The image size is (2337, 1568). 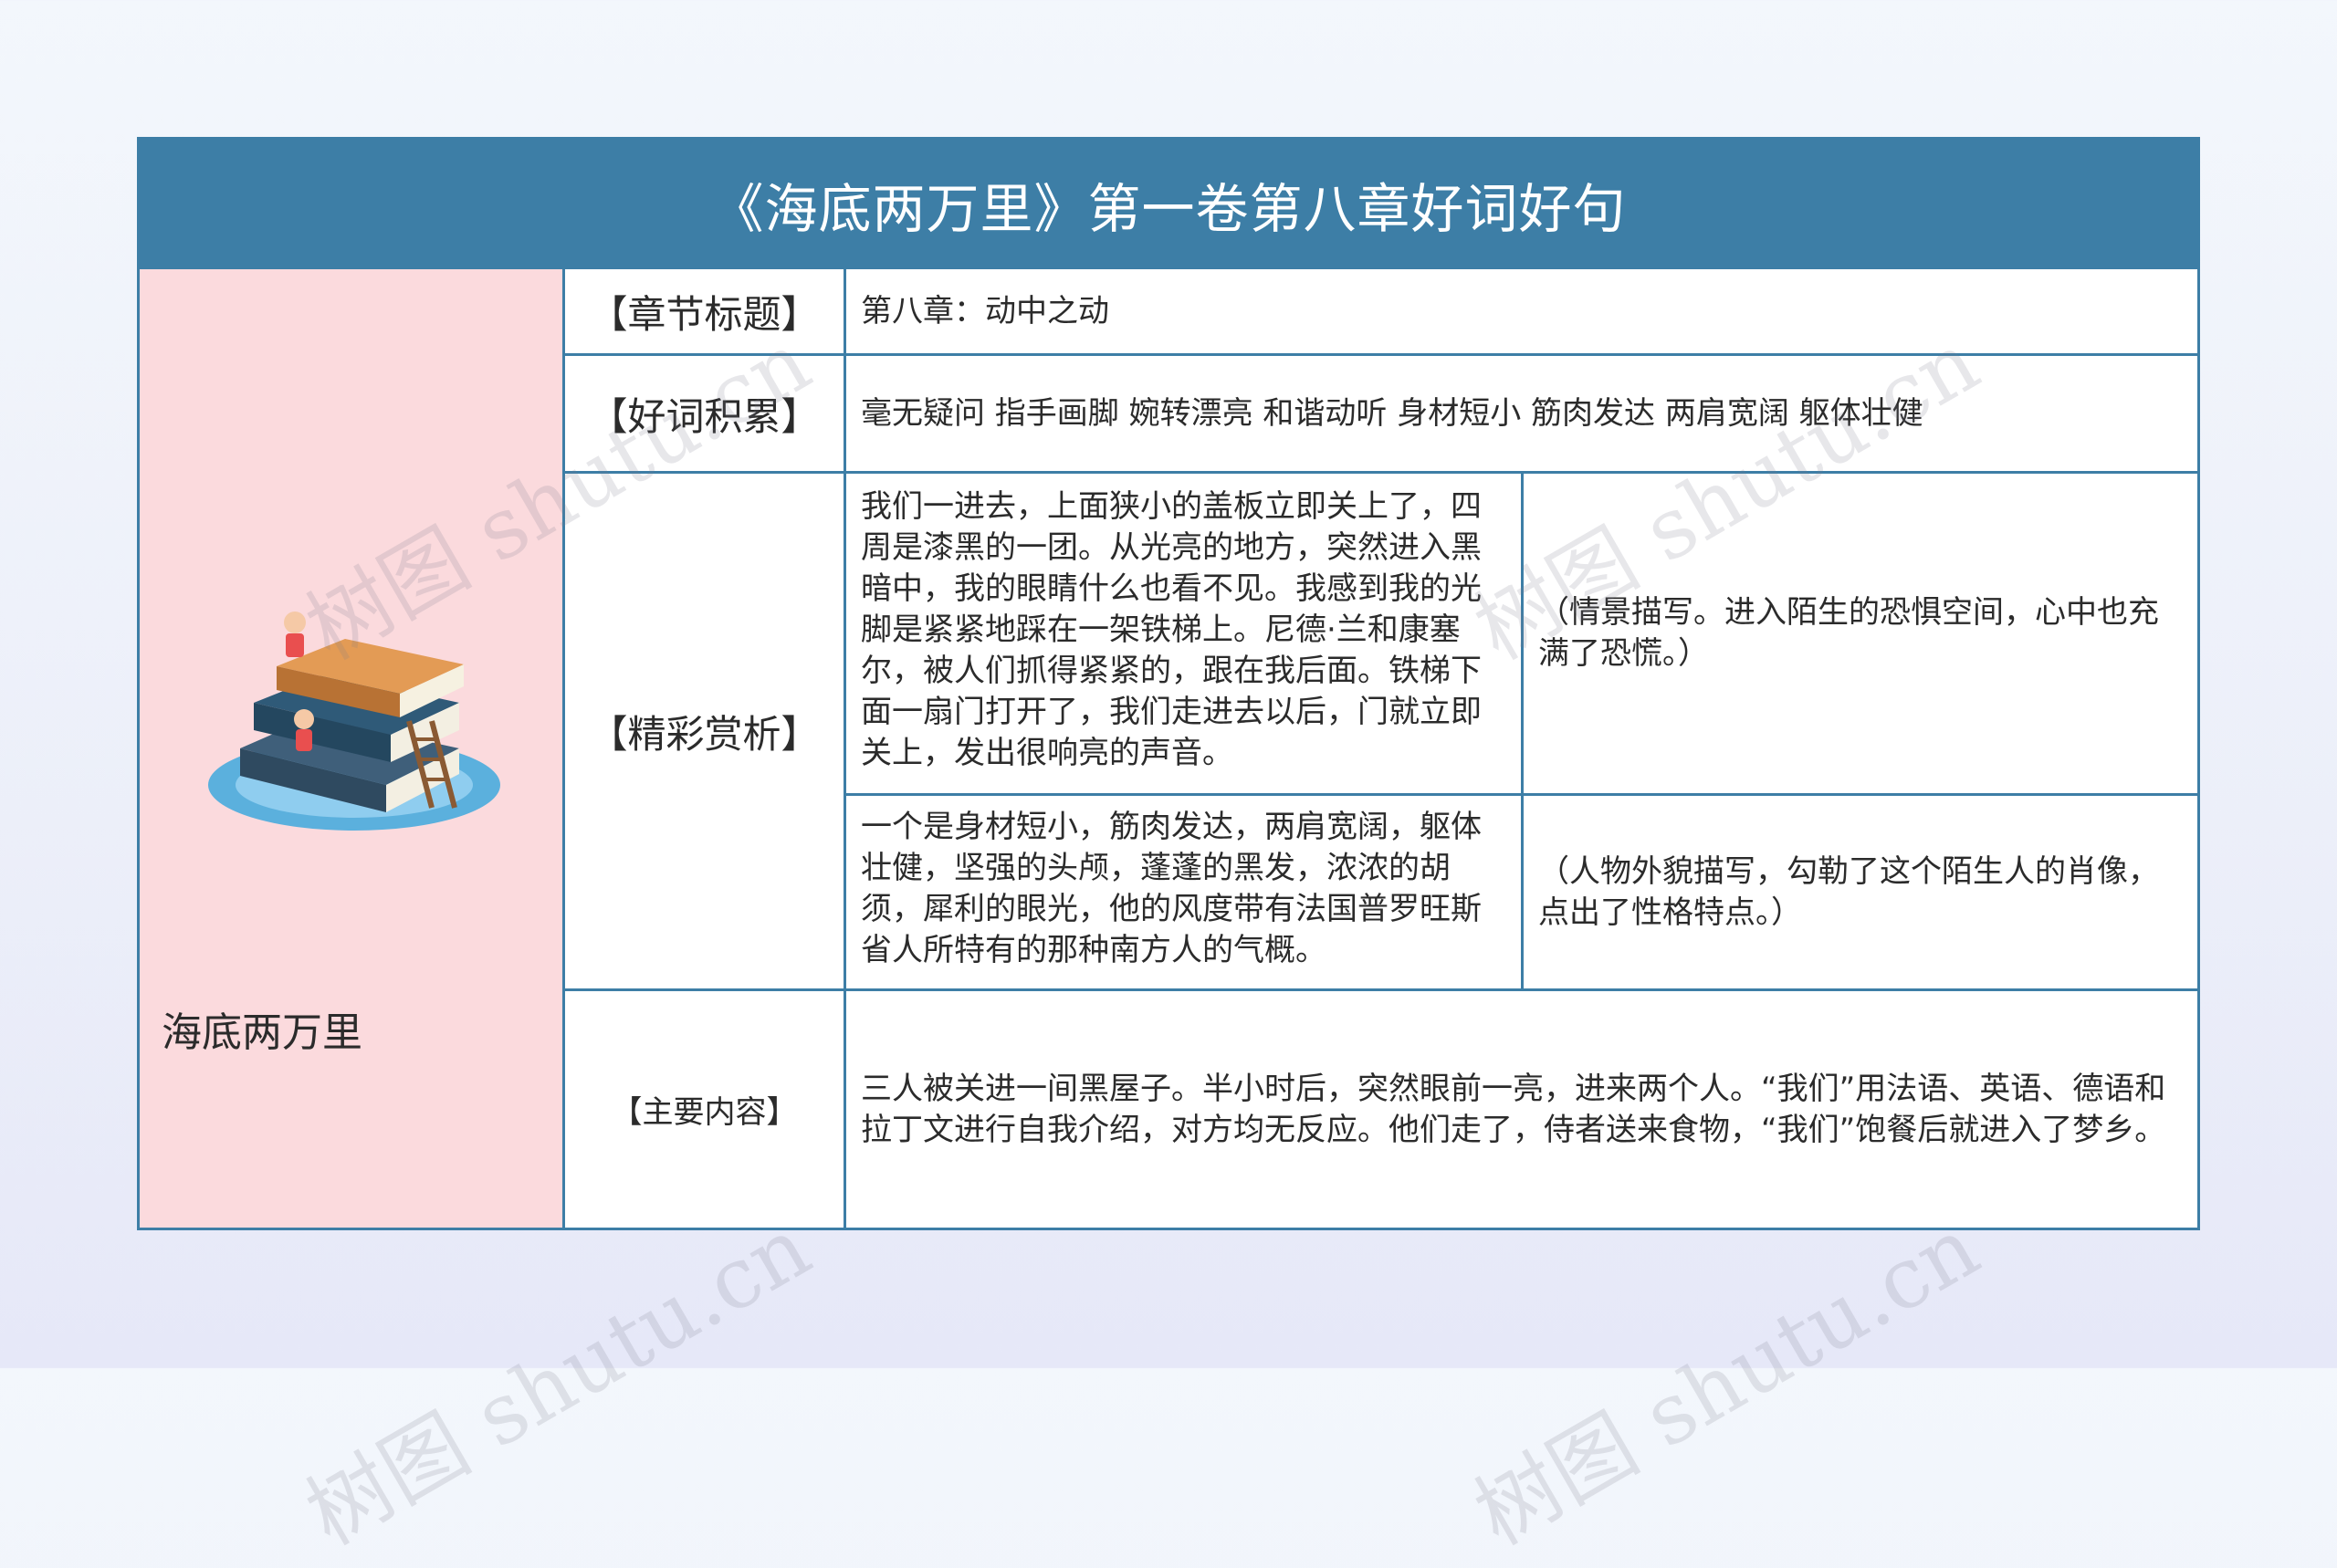 What do you see at coordinates (705, 732) in the screenshot?
I see `label-highlight-analysis: 【精彩赏析】` at bounding box center [705, 732].